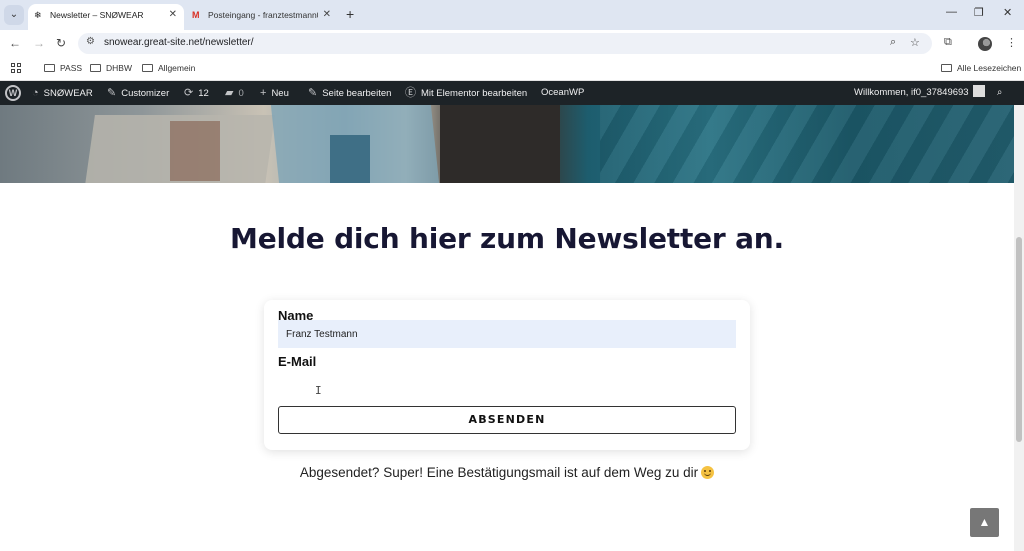  I want to click on scroll-to-top-button: ▲, so click(984, 522).